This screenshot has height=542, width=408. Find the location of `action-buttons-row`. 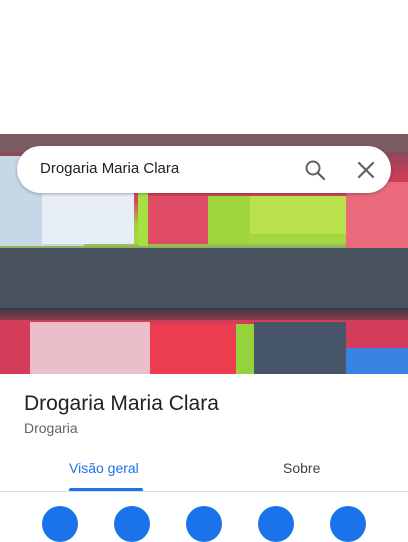

action-buttons-row is located at coordinates (204, 517).